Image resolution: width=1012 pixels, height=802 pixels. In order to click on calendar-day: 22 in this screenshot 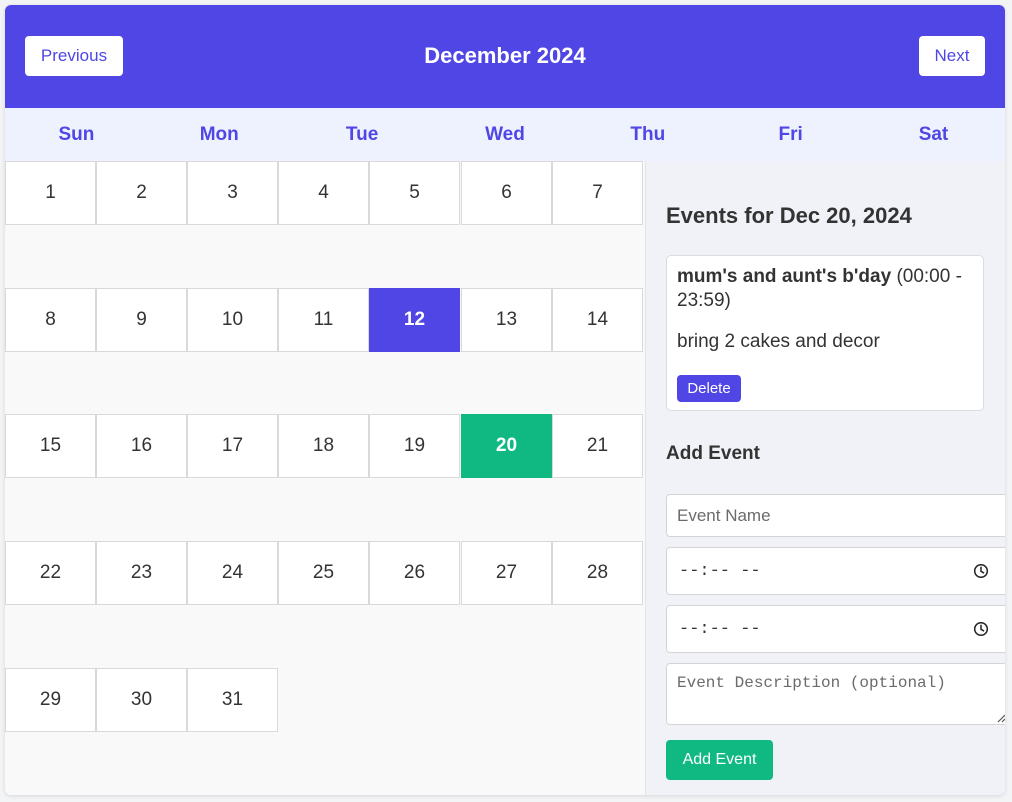, I will do `click(50, 573)`.